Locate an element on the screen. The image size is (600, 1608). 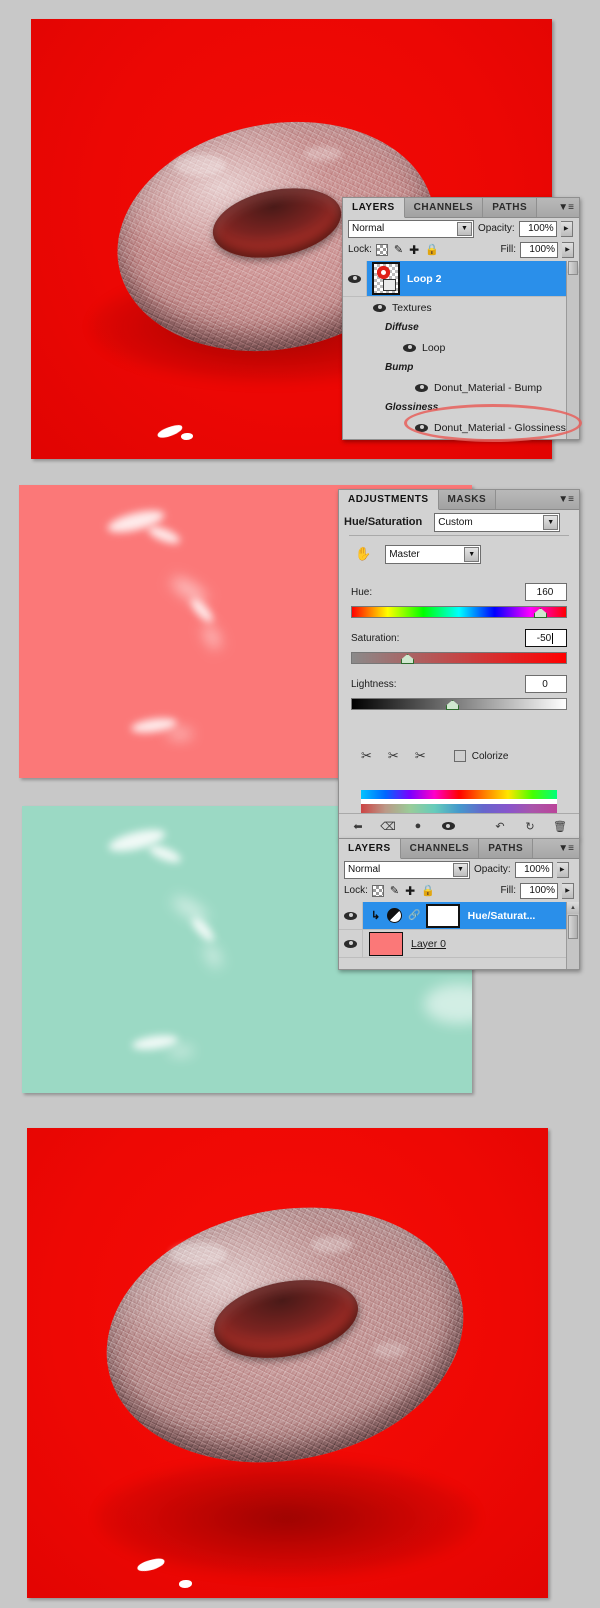
layer-name: Loop 2 is located at coordinates (424, 279).